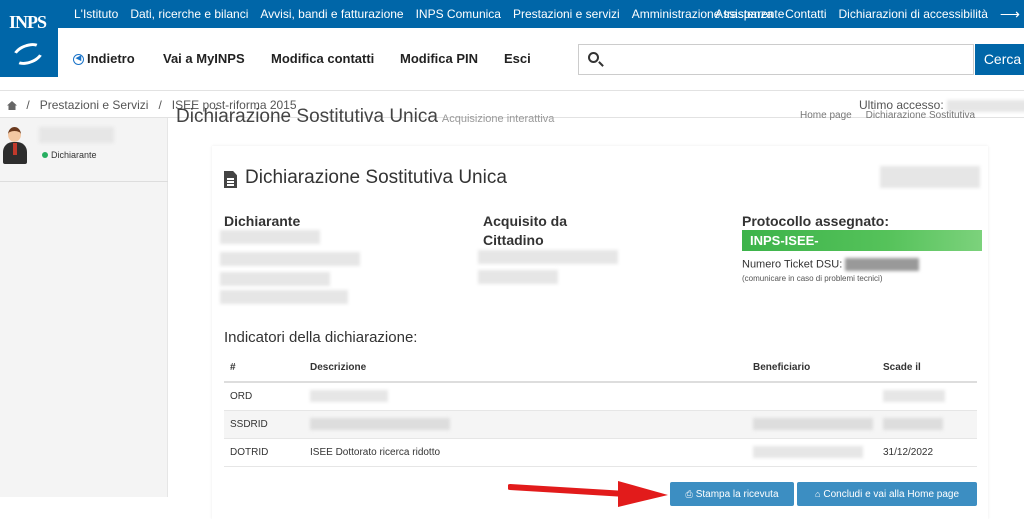  I want to click on cittadino-label: Cittadino, so click(513, 240).